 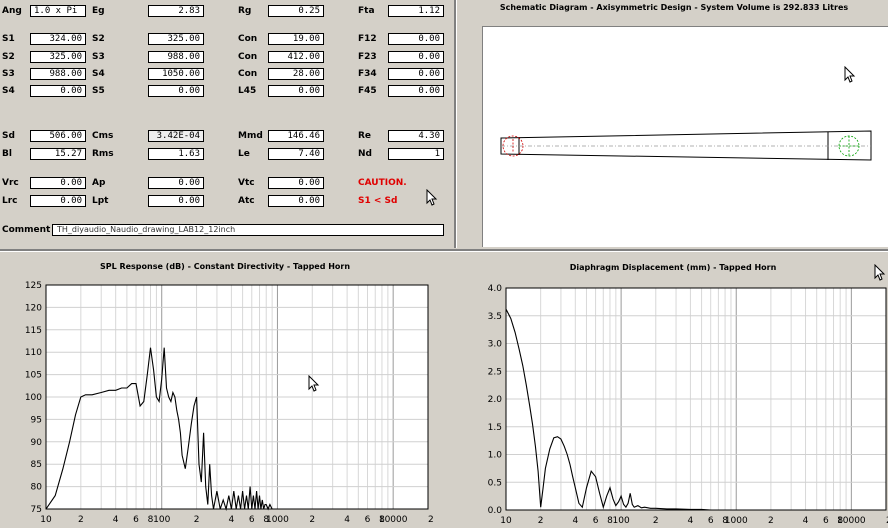 What do you see at coordinates (176, 91) in the screenshot?
I see `param-field-s5: 0.00` at bounding box center [176, 91].